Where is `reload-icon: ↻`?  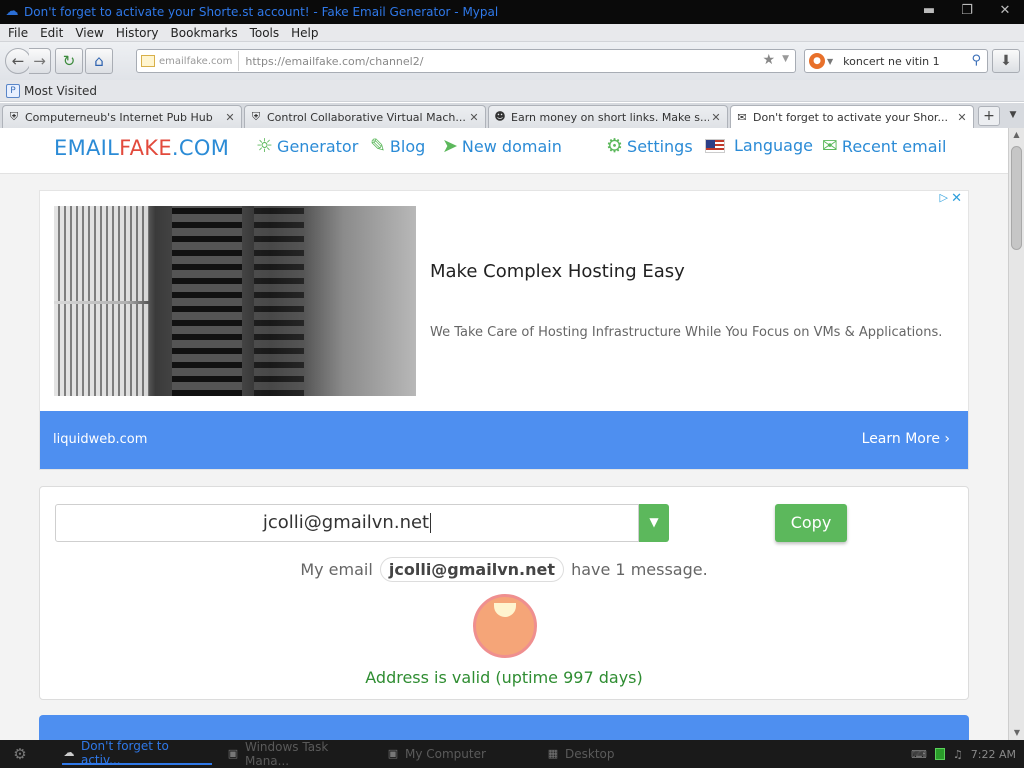
reload-icon: ↻ is located at coordinates (69, 61).